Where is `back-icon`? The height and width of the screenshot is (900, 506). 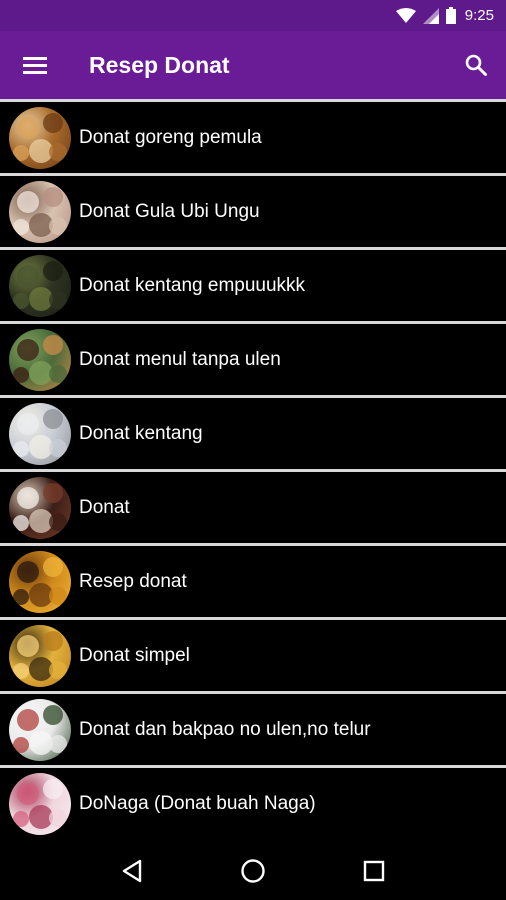
back-icon is located at coordinates (132, 871).